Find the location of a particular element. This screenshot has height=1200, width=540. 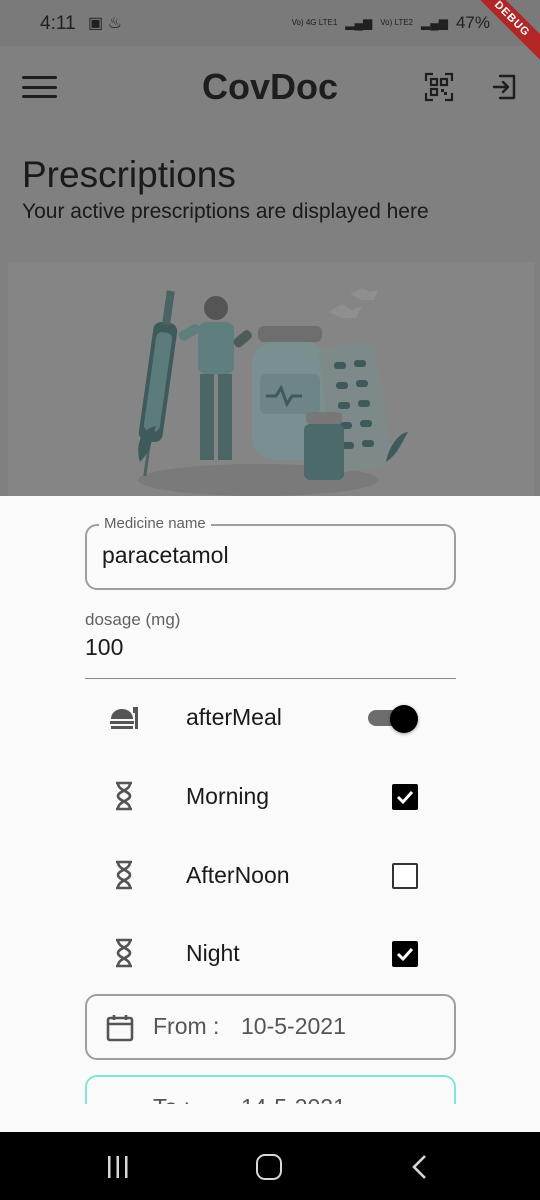

after-meal-switch is located at coordinates (394, 719).